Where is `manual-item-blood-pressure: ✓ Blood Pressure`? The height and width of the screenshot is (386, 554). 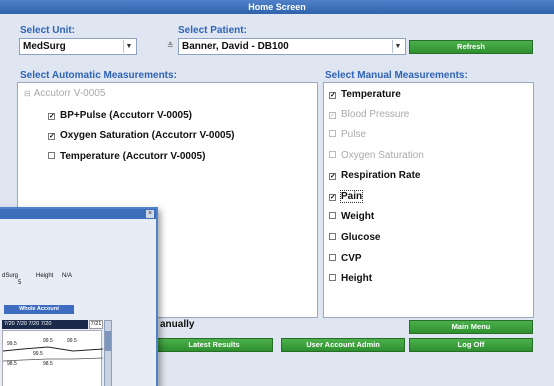 manual-item-blood-pressure: ✓ Blood Pressure is located at coordinates (369, 114).